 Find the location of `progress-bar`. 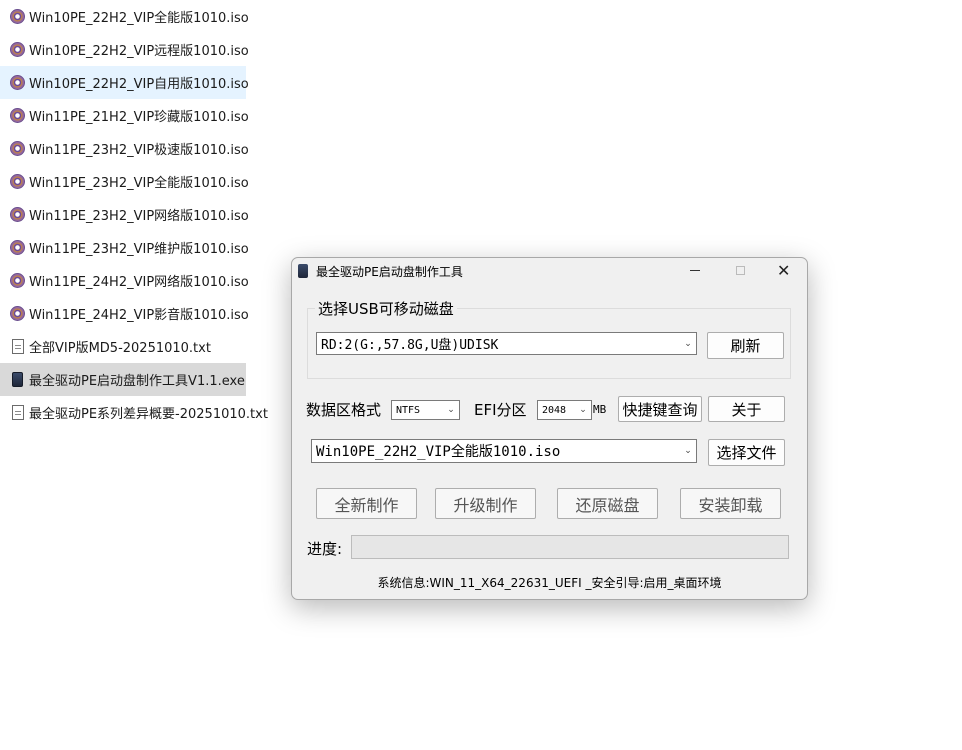

progress-bar is located at coordinates (570, 547).